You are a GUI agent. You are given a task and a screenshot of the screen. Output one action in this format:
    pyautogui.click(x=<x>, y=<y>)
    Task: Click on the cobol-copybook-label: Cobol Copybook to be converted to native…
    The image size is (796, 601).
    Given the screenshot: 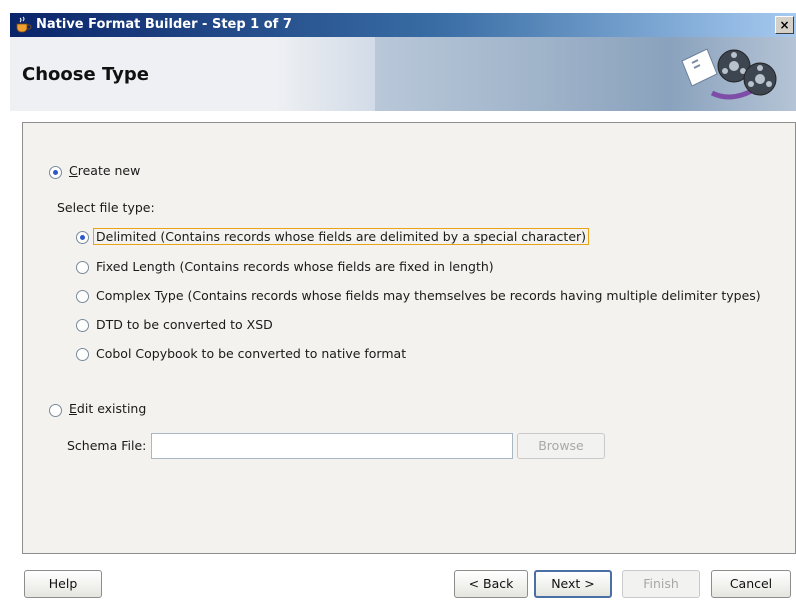 What is the action you would take?
    pyautogui.click(x=251, y=353)
    